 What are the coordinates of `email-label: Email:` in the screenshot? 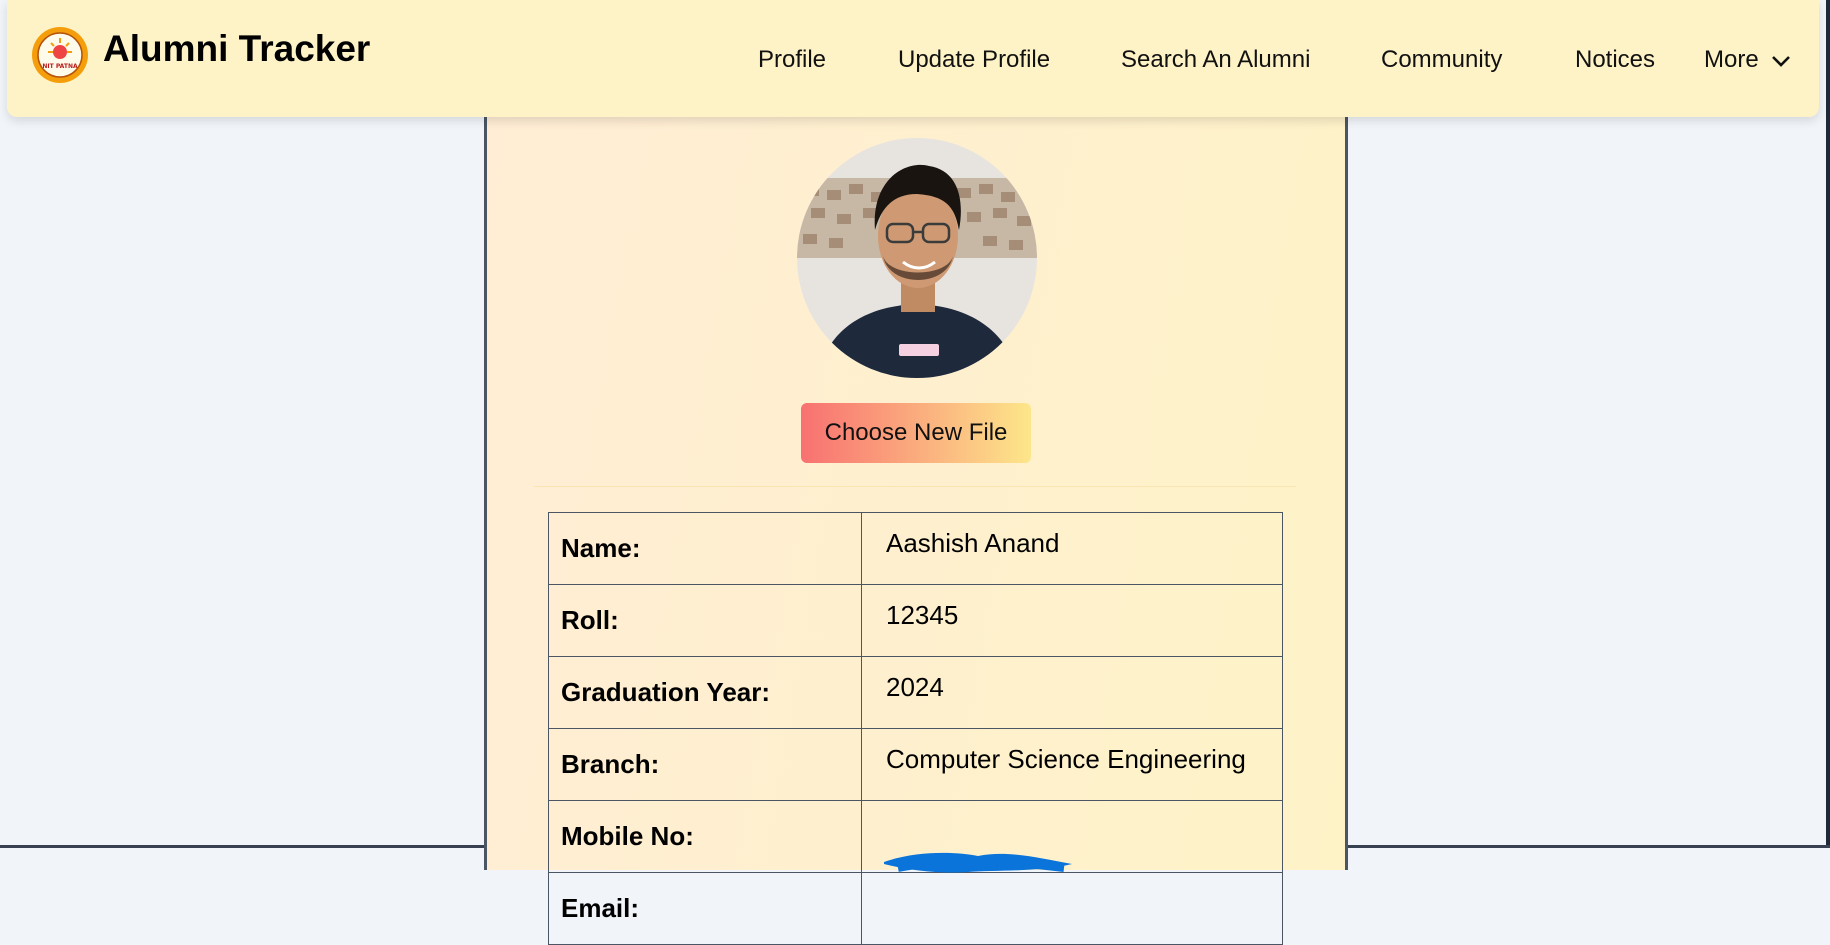 It's located at (705, 909).